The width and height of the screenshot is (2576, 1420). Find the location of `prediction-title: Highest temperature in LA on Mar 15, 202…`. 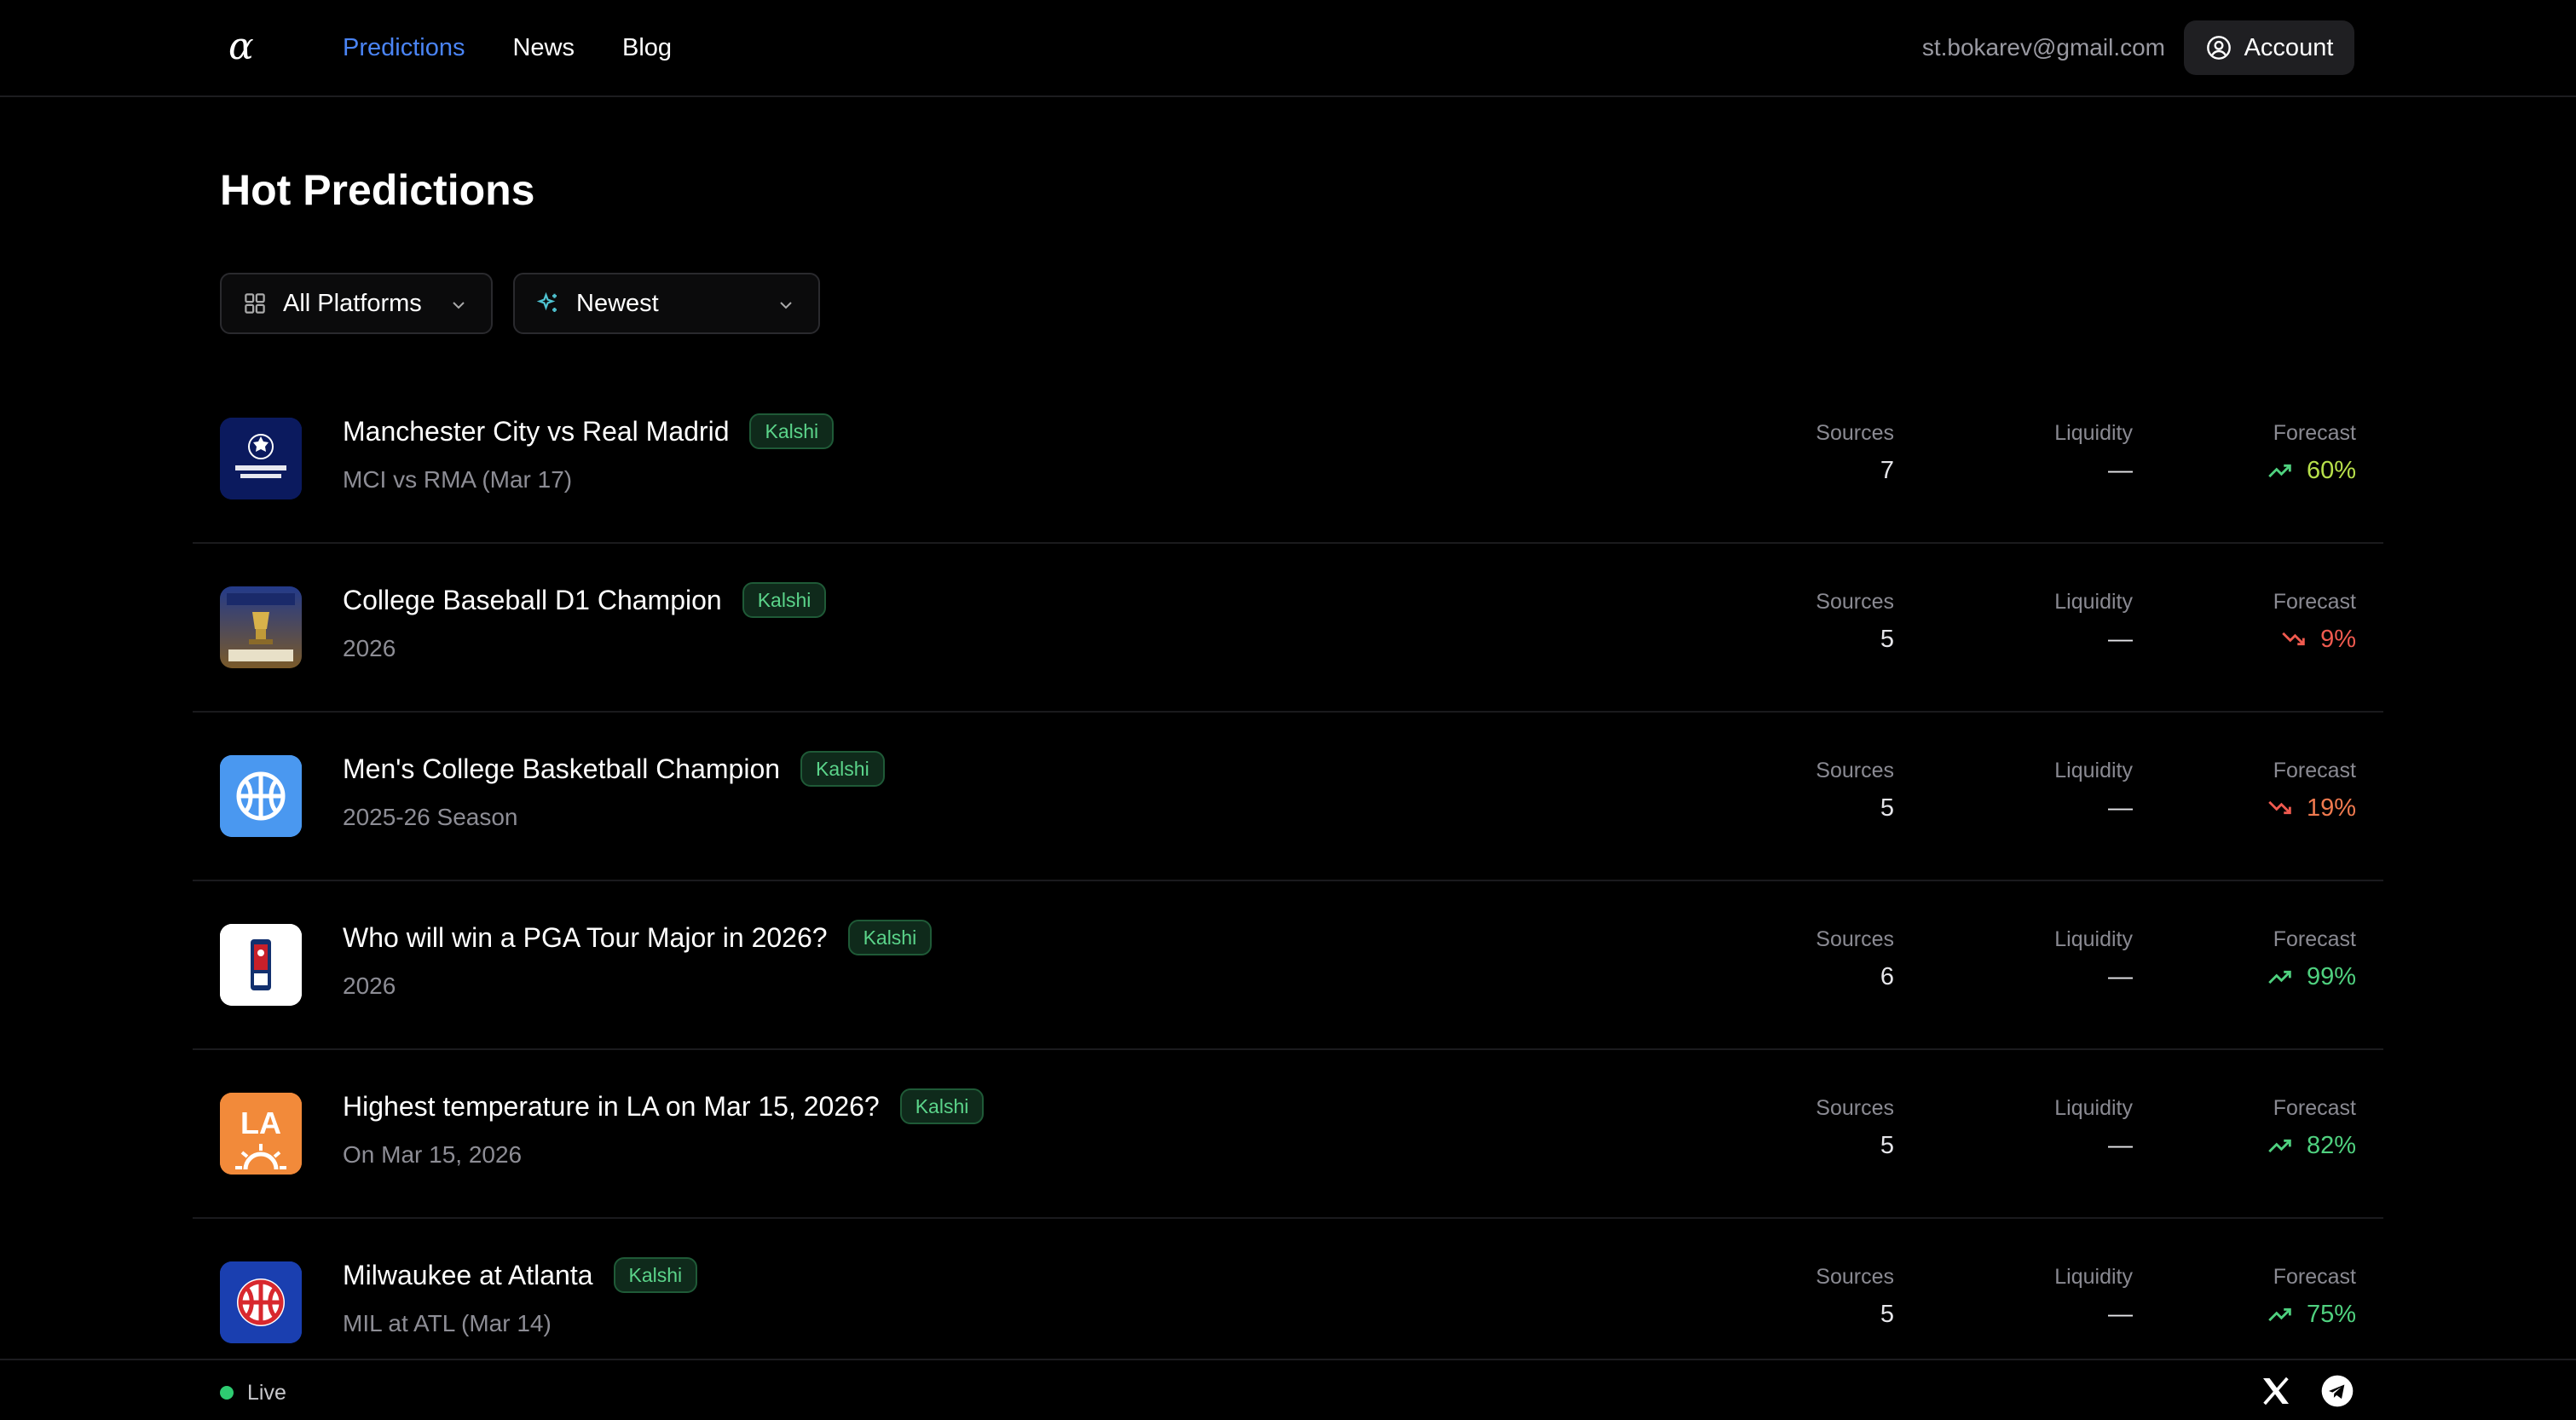

prediction-title: Highest temperature in LA on Mar 15, 202… is located at coordinates (611, 1106).